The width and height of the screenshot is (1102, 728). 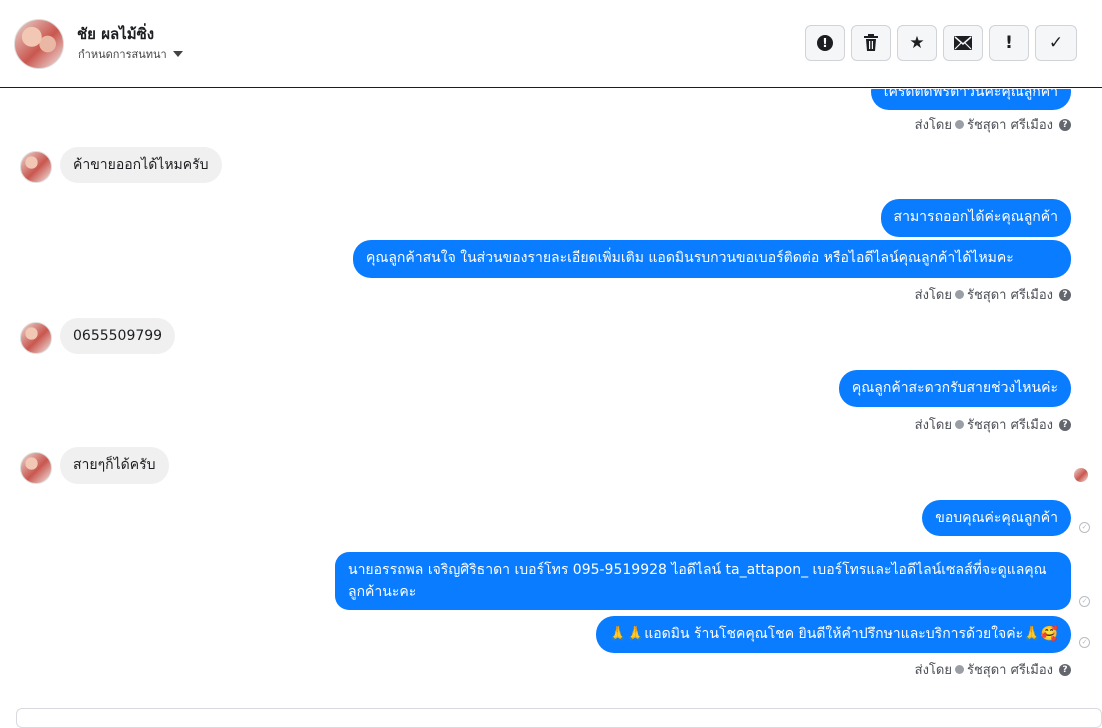 I want to click on mark-spam-button: !, so click(x=825, y=43).